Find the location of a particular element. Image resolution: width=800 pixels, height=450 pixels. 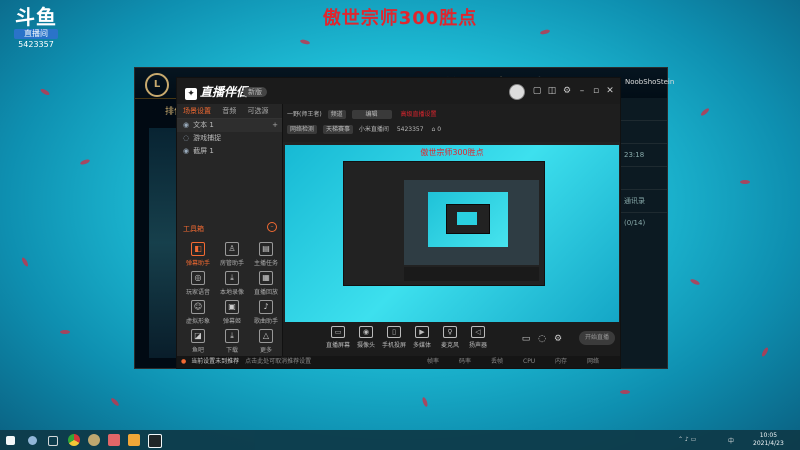

game-taskbar-icon is located at coordinates (134, 440).